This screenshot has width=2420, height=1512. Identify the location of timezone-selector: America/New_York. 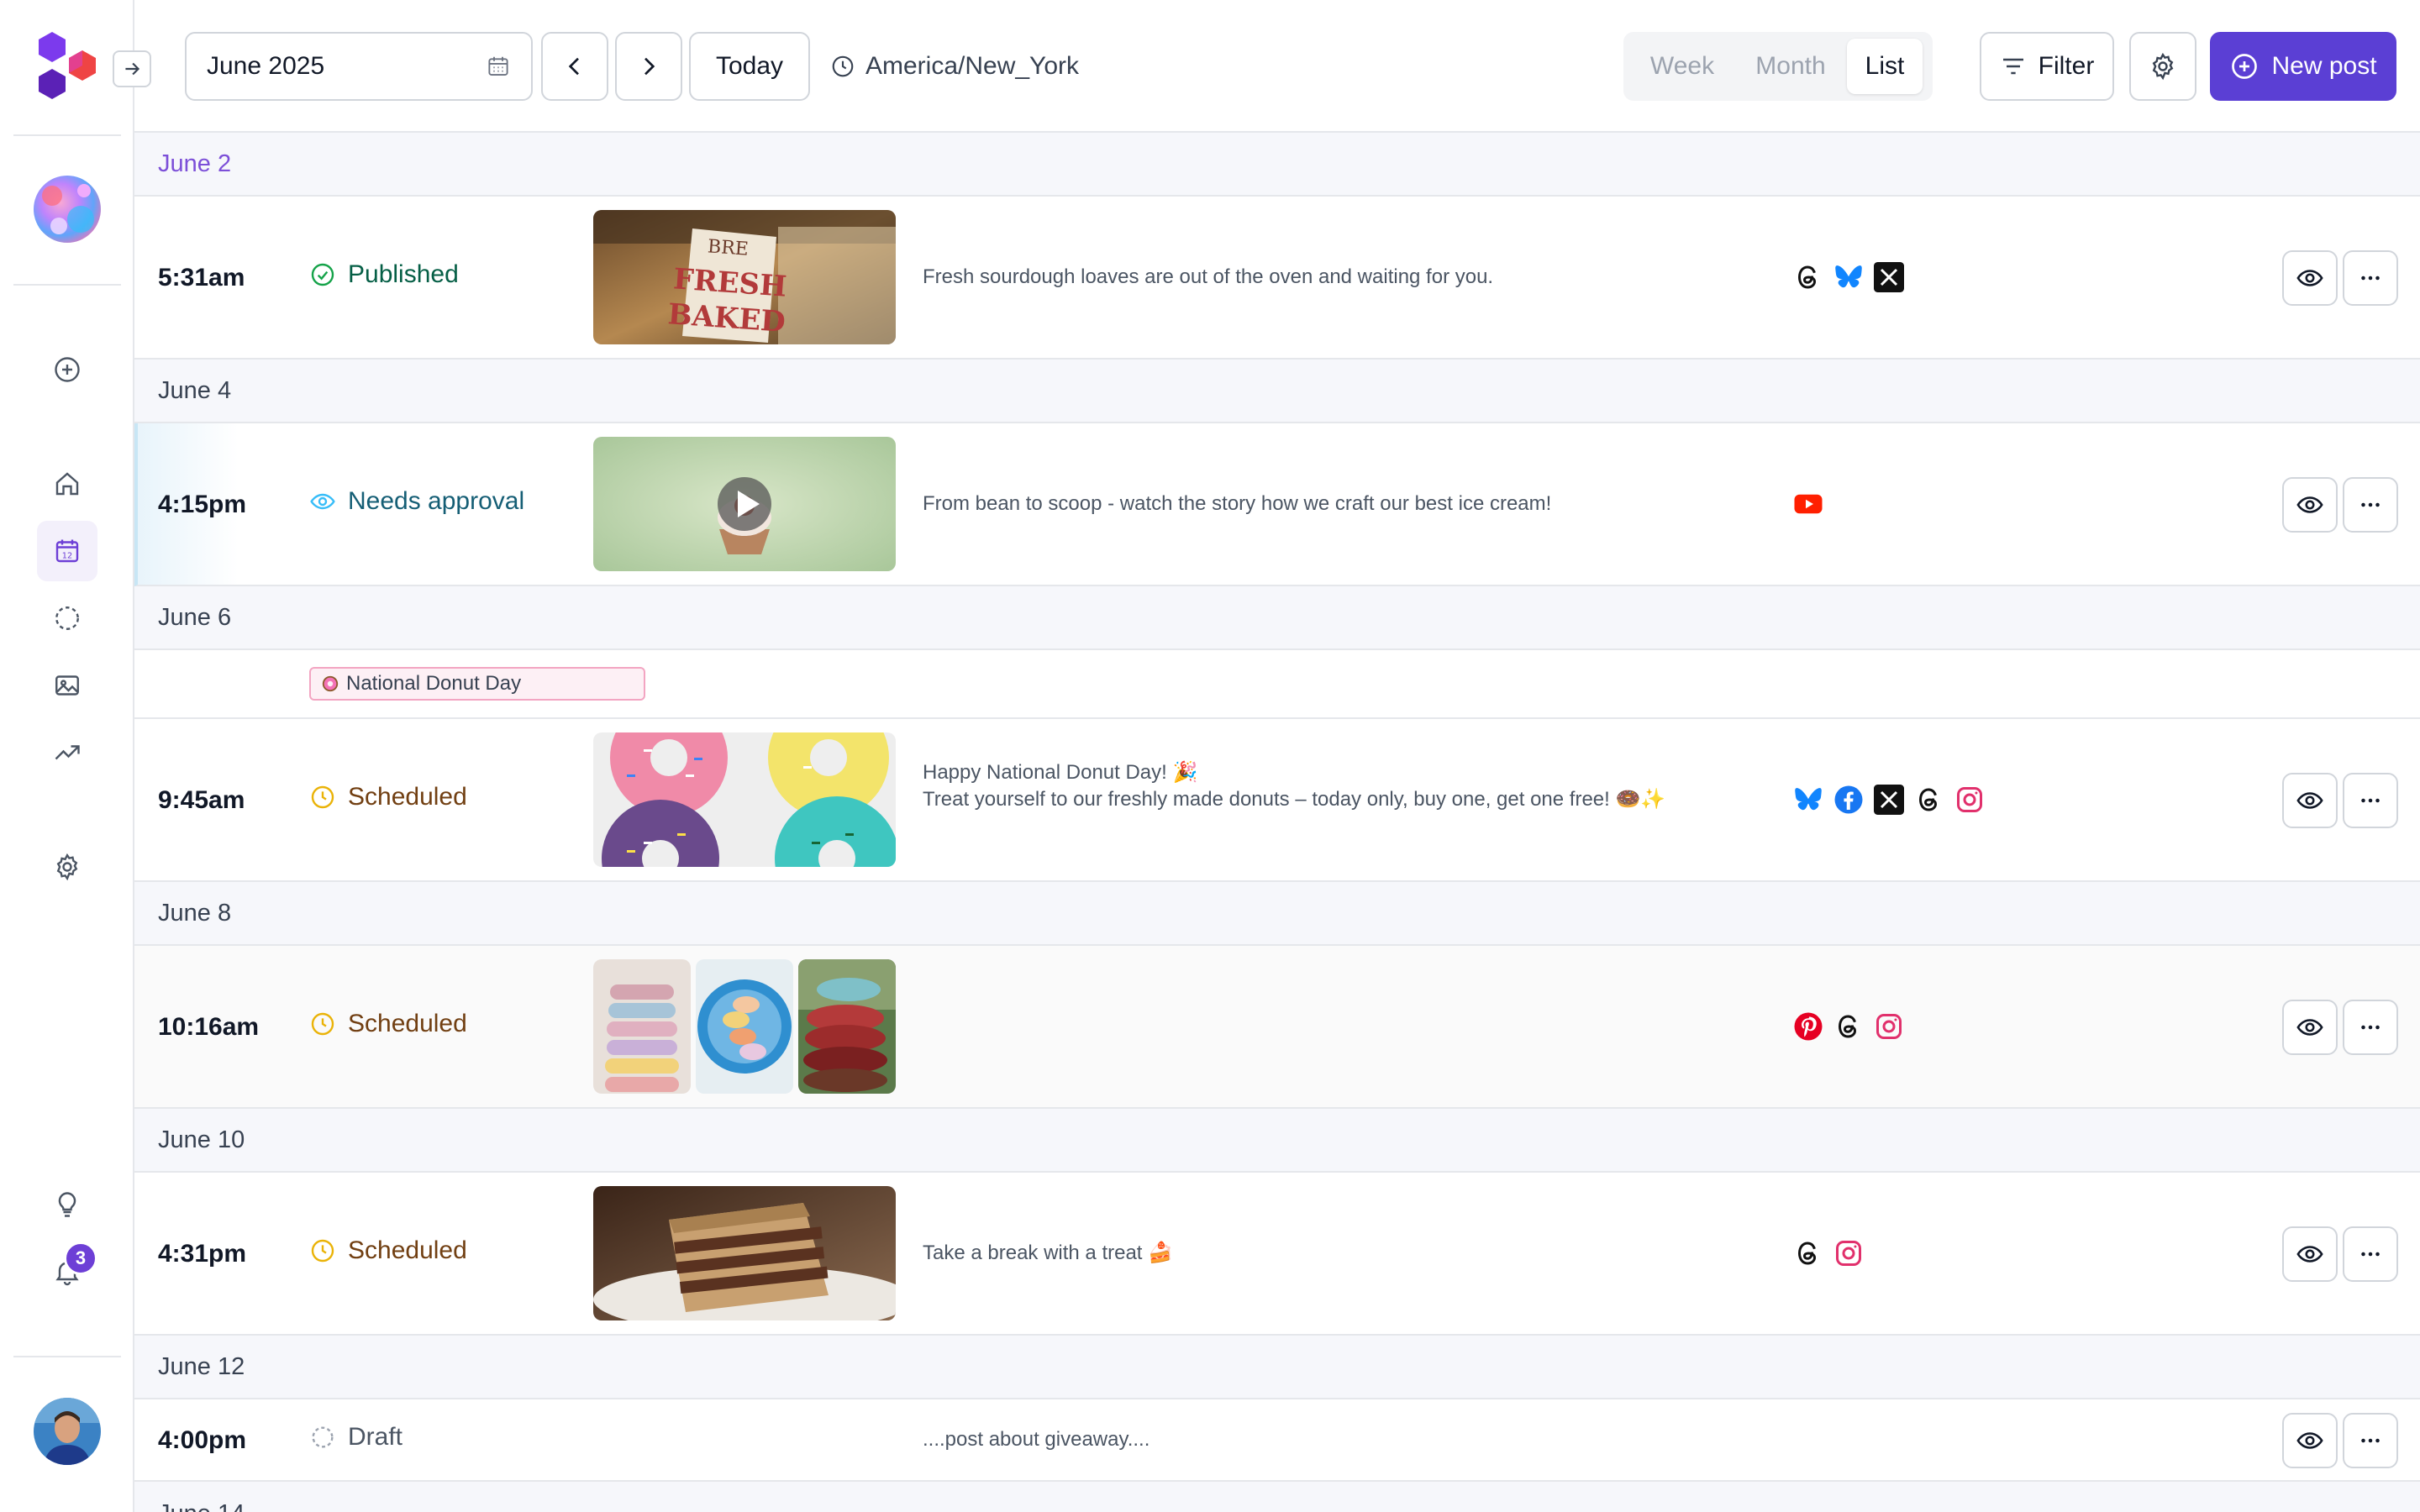
(955, 66).